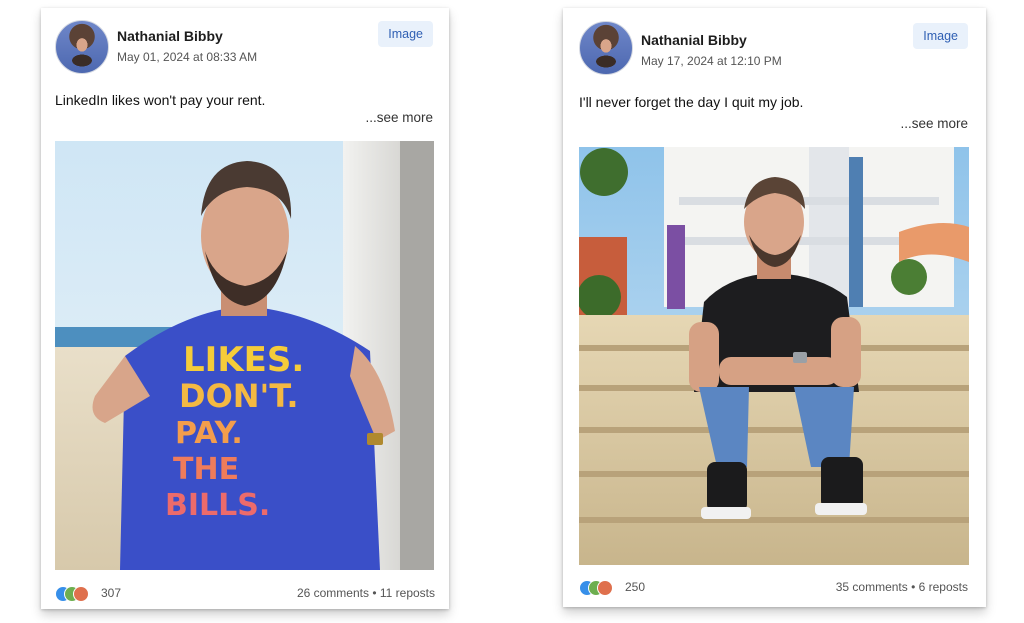 This screenshot has height=623, width=1024. I want to click on shirt-text-line: BILLS., so click(217, 505).